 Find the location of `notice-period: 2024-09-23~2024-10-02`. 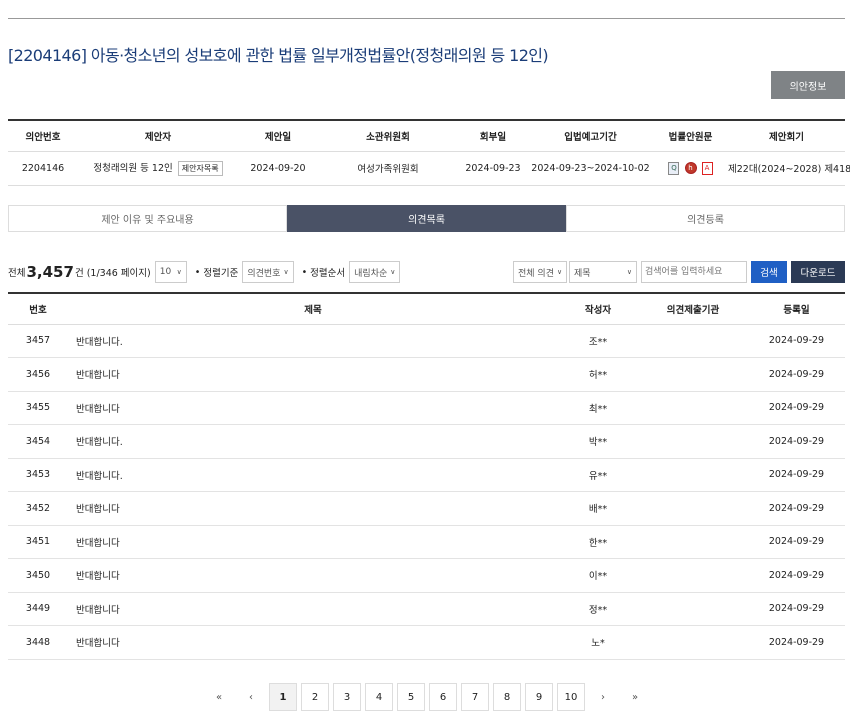

notice-period: 2024-09-23~2024-10-02 is located at coordinates (590, 168).